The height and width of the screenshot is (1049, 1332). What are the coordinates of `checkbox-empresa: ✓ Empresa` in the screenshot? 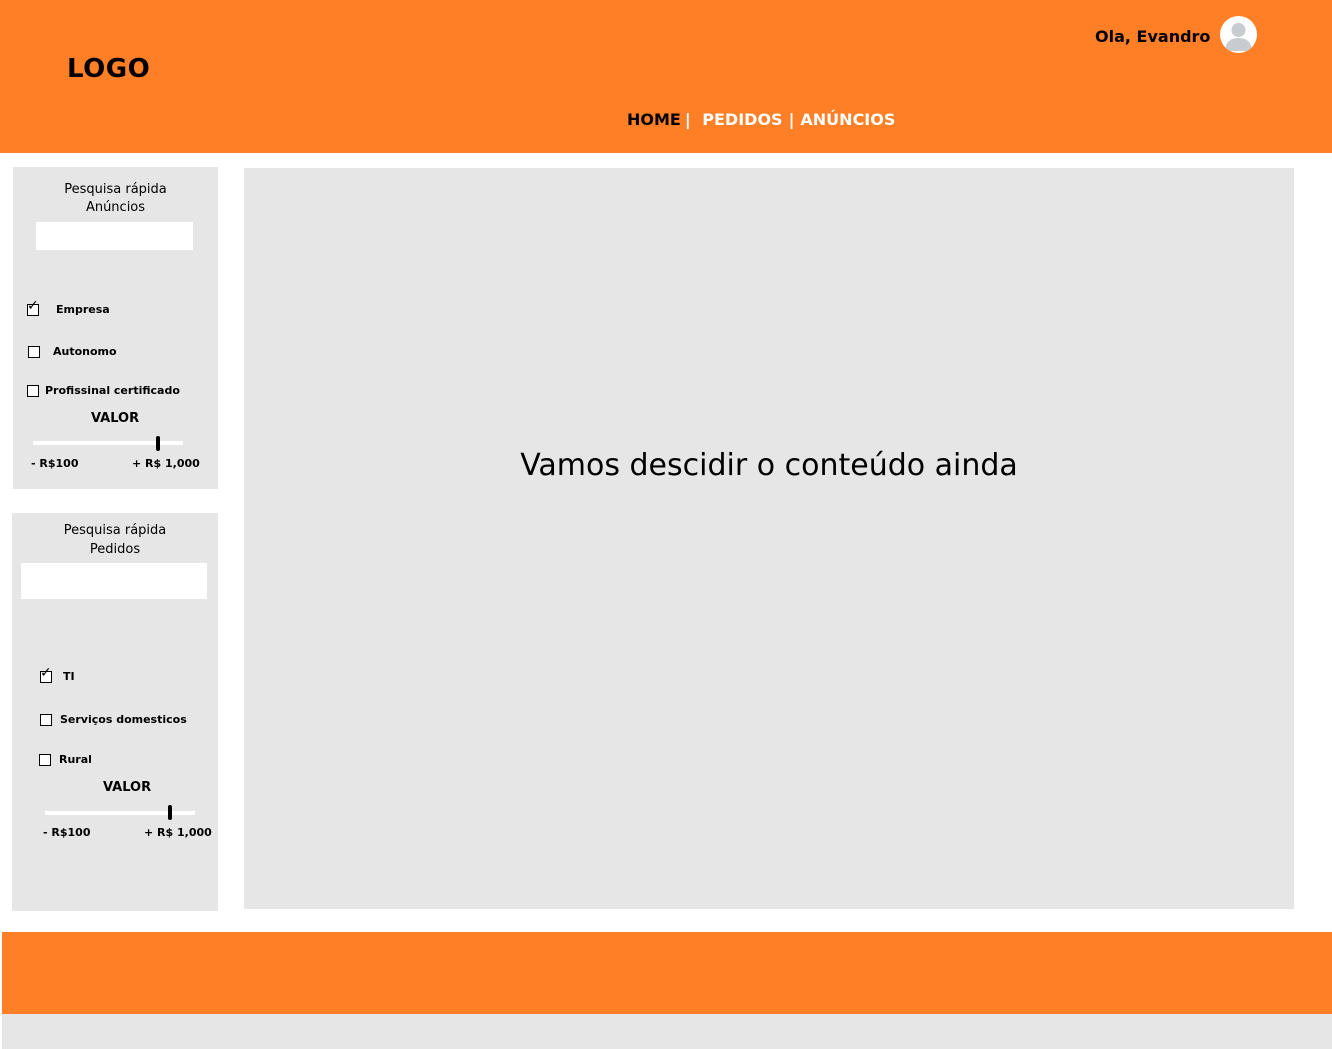 It's located at (68, 307).